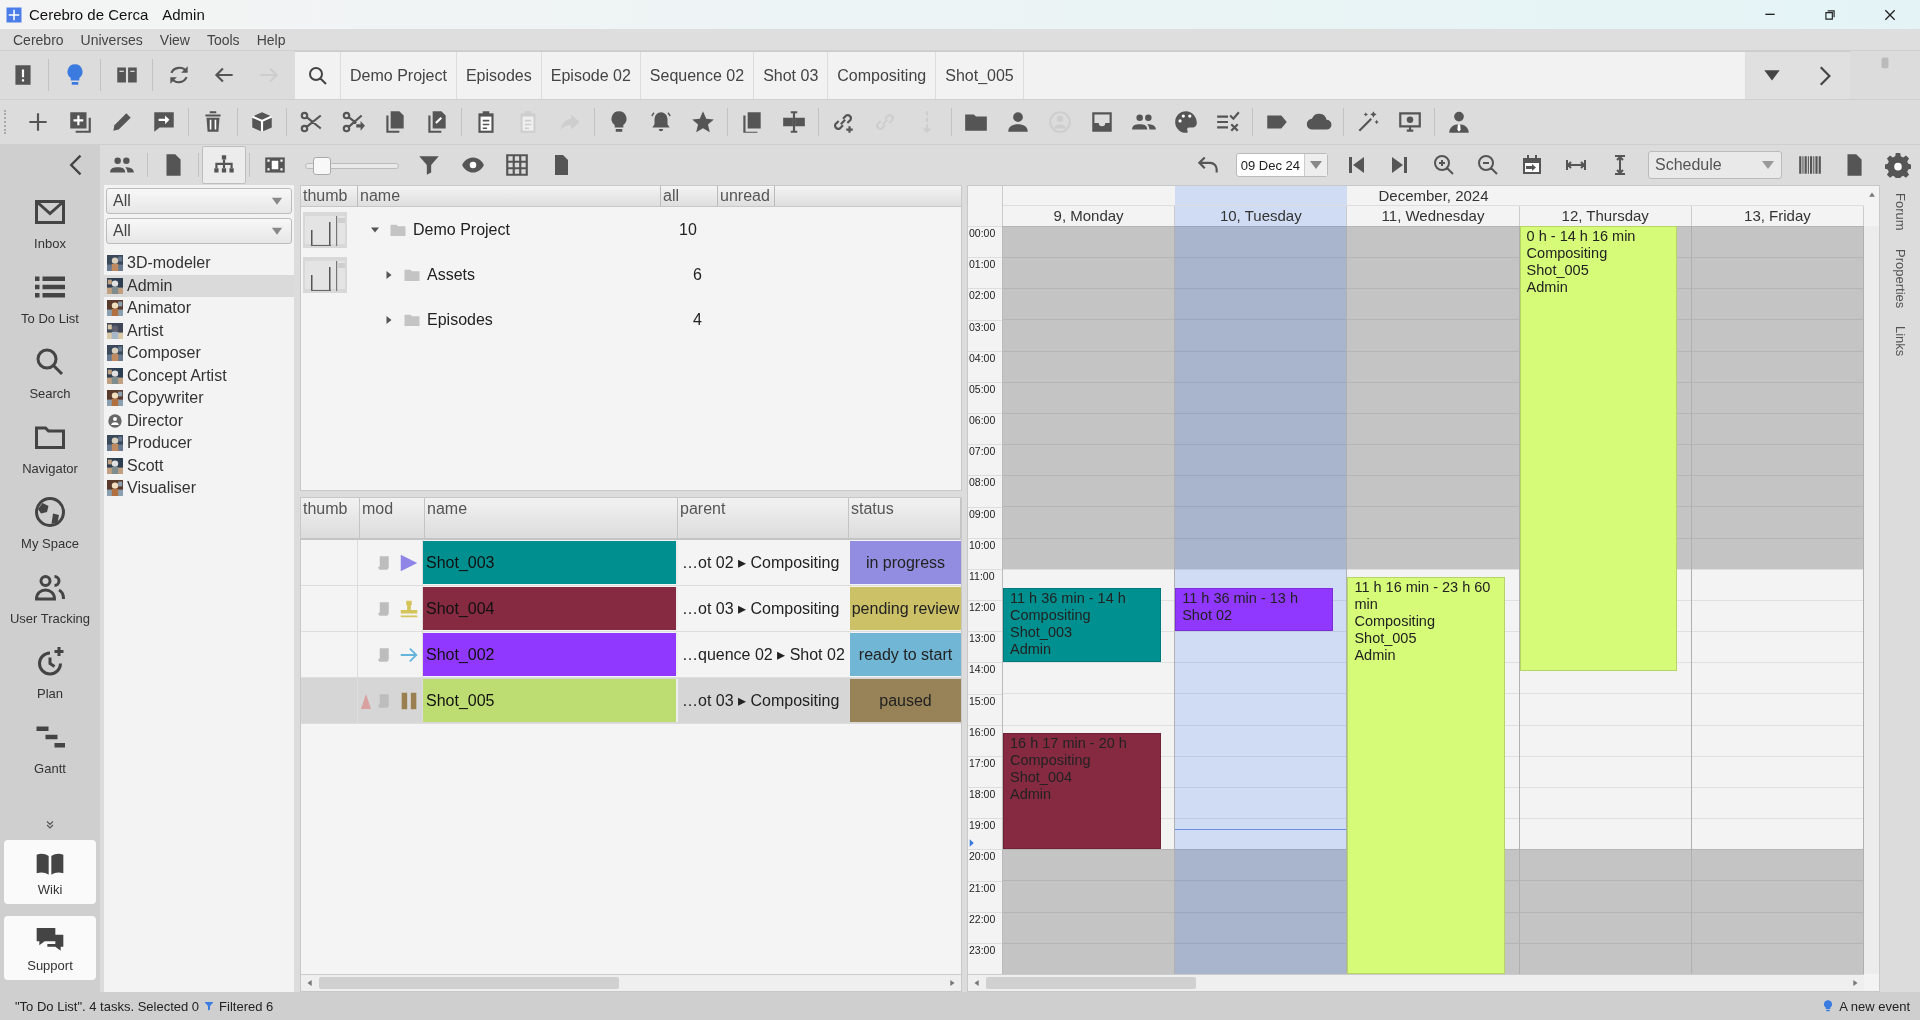 The image size is (1920, 1020). I want to click on tree-item-name: Episodes, so click(460, 319).